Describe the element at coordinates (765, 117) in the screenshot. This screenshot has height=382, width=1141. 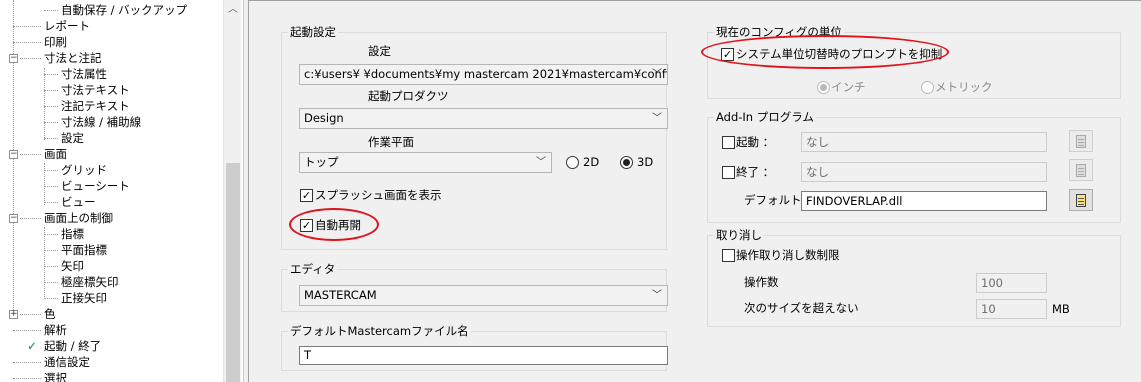
I see `addin-group-label: Add-In プログラム` at that location.